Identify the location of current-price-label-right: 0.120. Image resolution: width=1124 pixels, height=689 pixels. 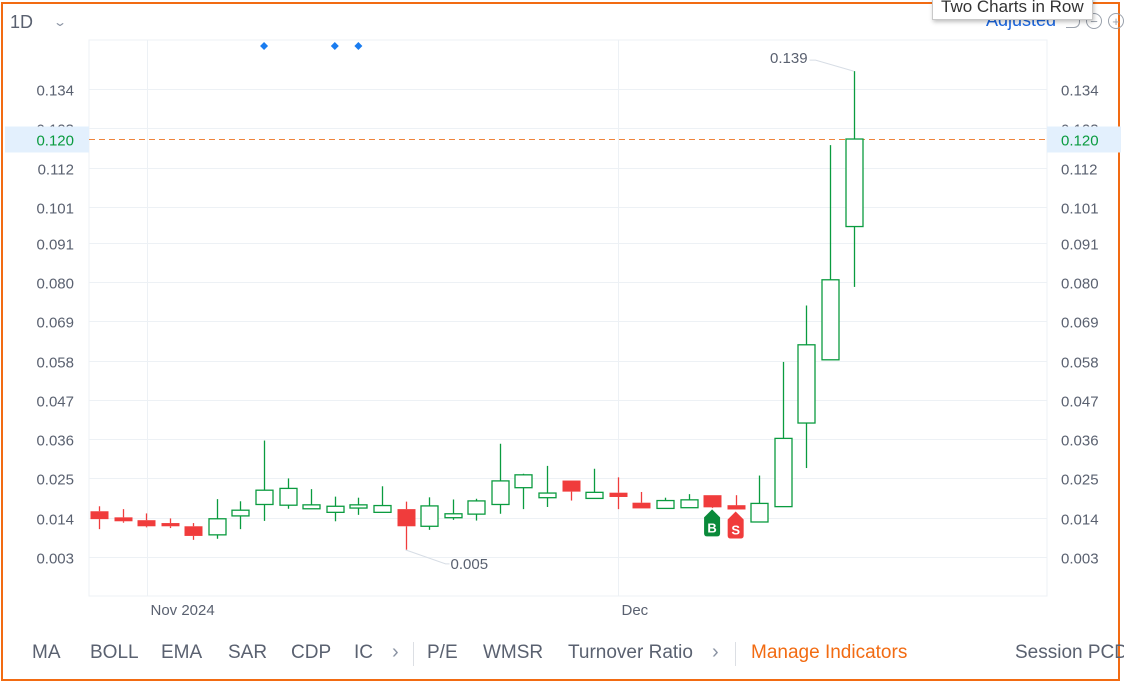
(1080, 141).